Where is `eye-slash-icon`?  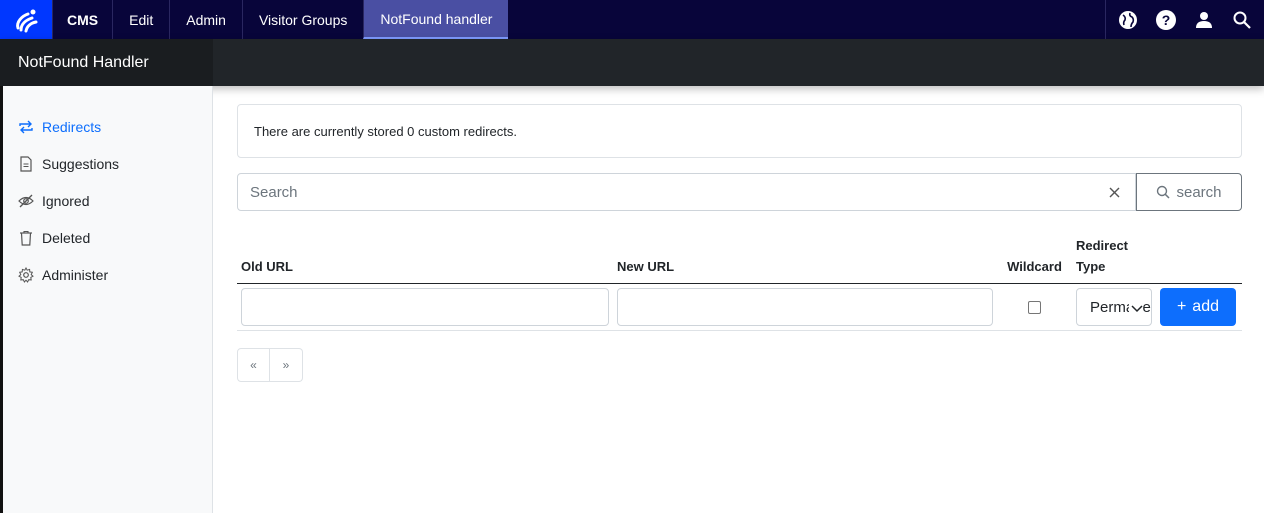
eye-slash-icon is located at coordinates (26, 201).